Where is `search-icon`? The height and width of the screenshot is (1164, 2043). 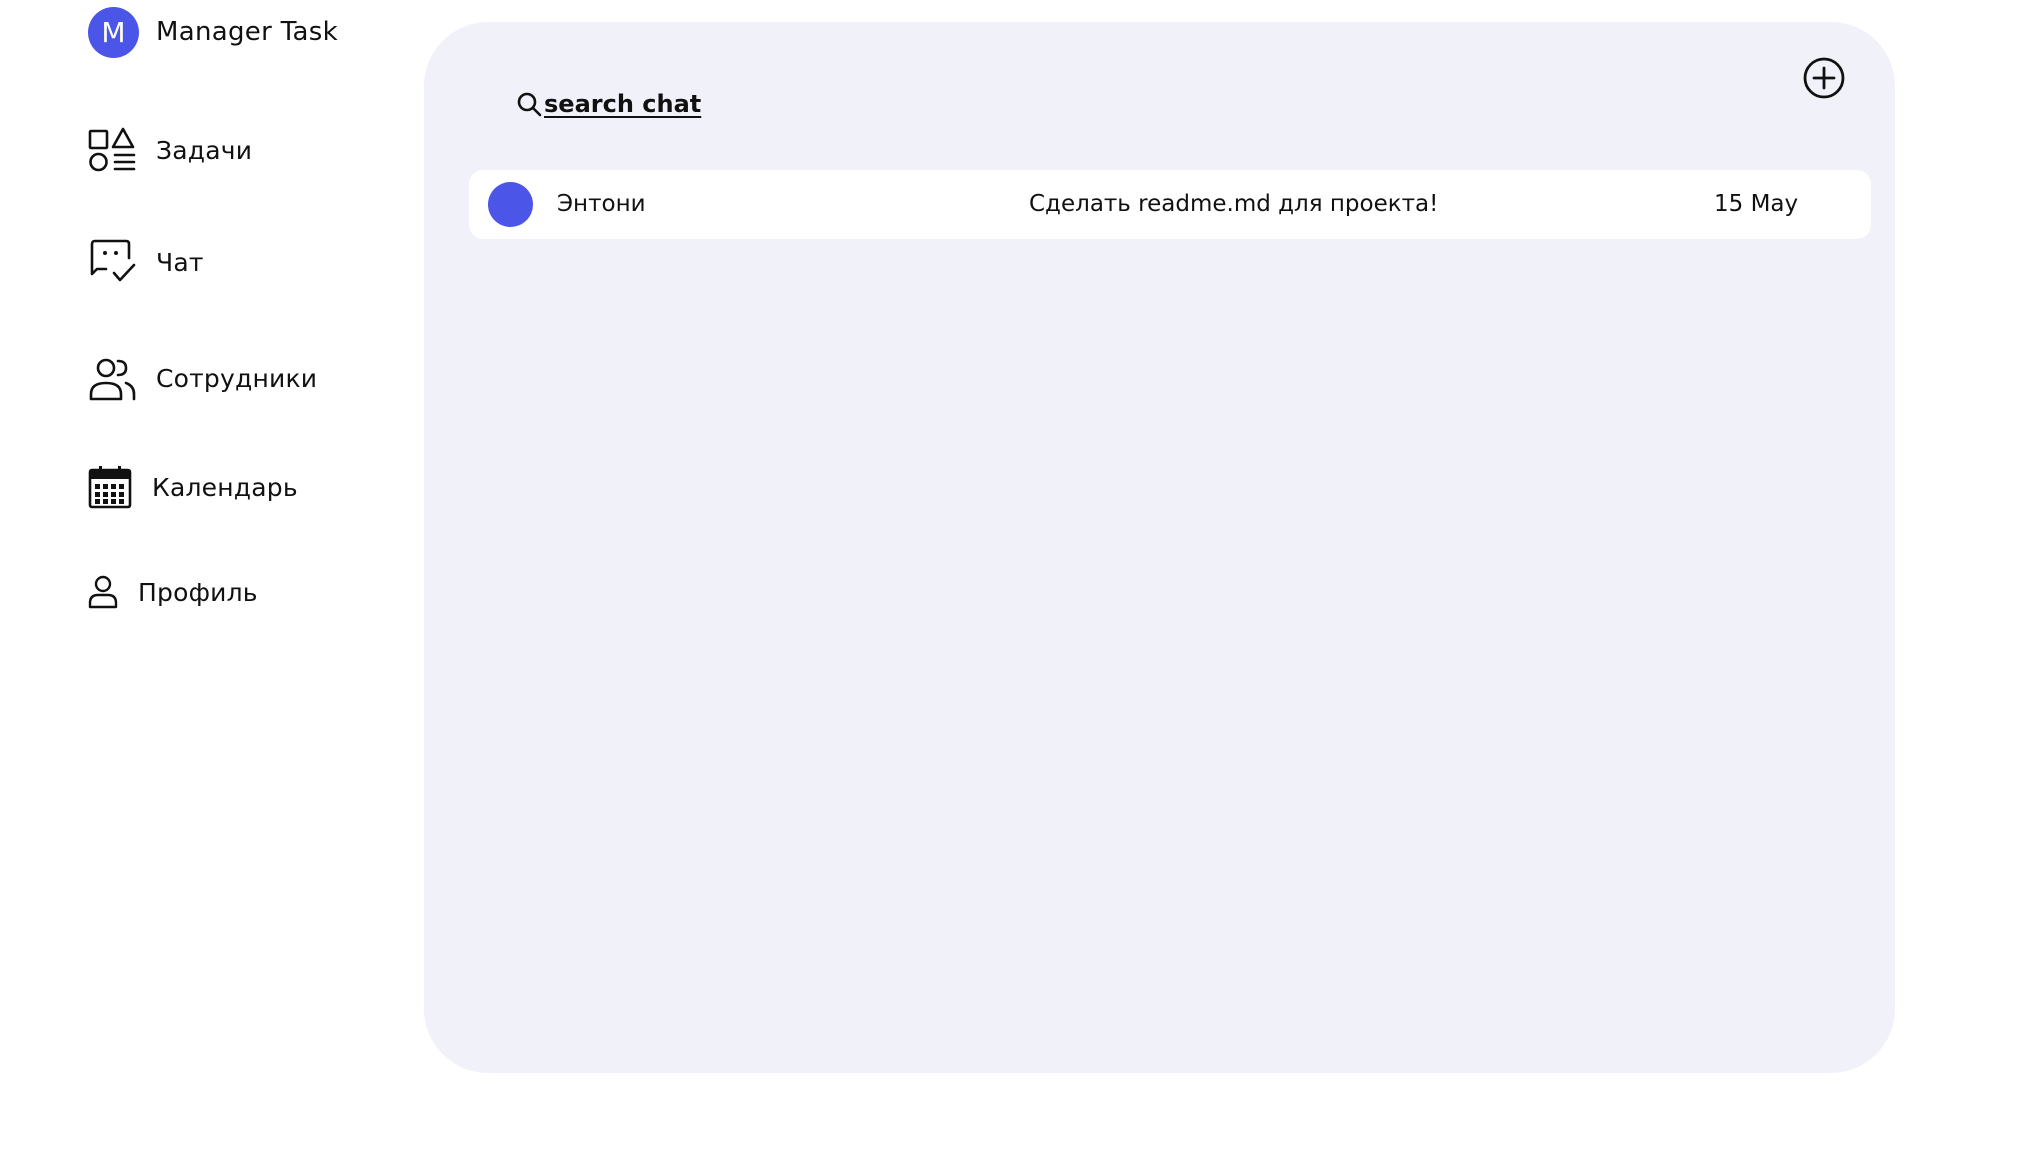
search-icon is located at coordinates (529, 104).